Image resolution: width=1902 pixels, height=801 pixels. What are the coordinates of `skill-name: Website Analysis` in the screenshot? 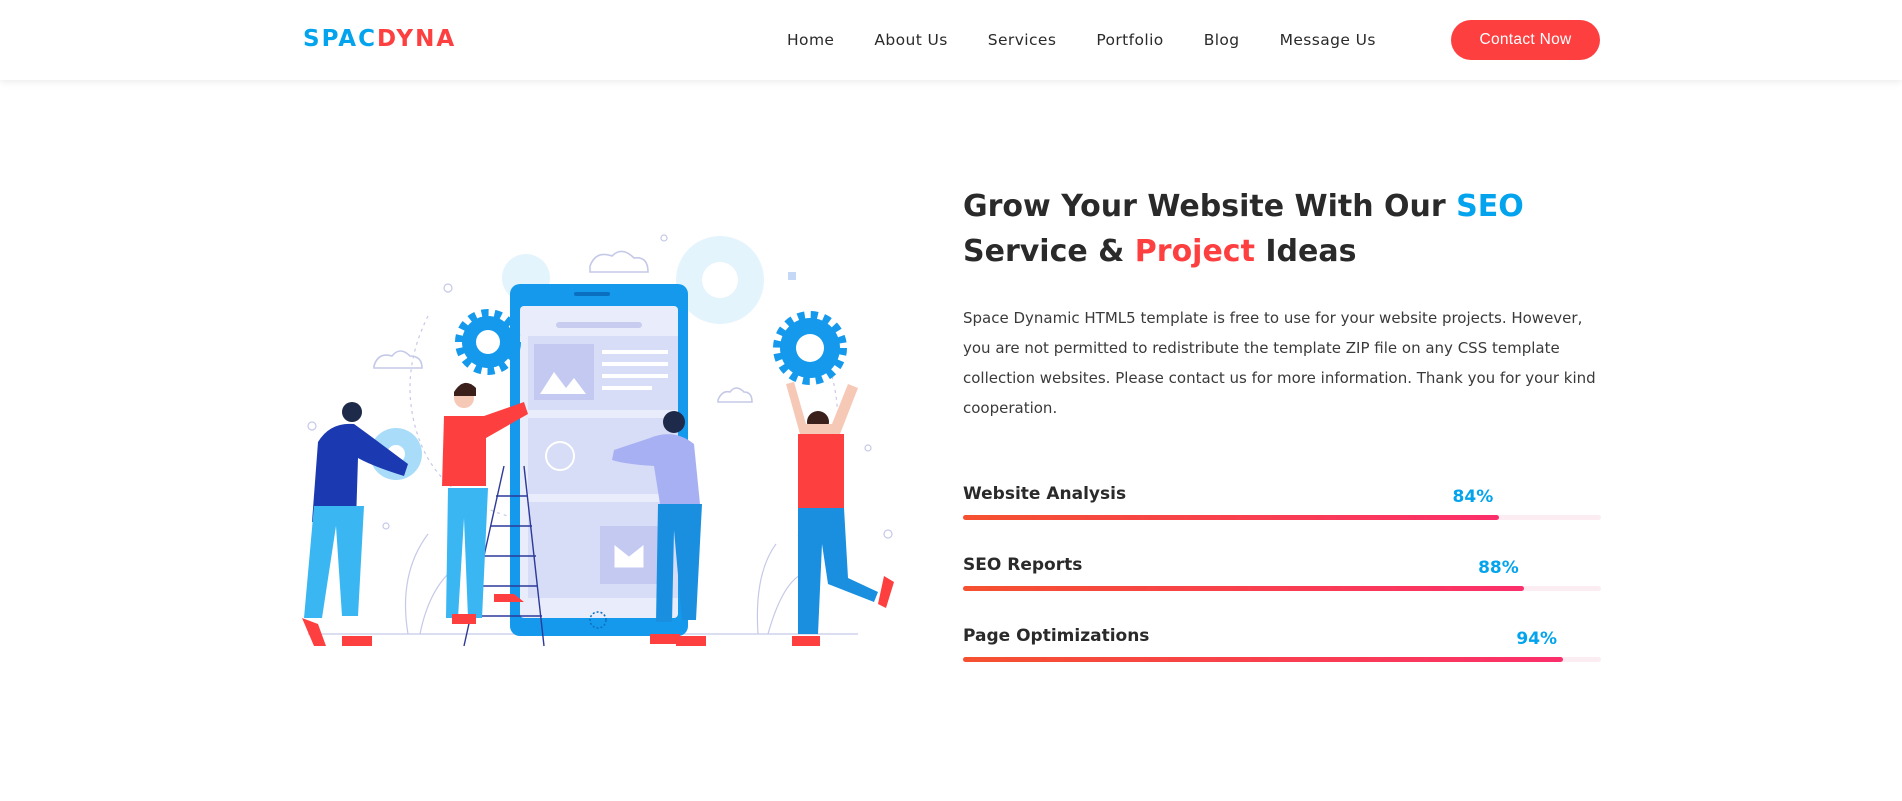 It's located at (1045, 494).